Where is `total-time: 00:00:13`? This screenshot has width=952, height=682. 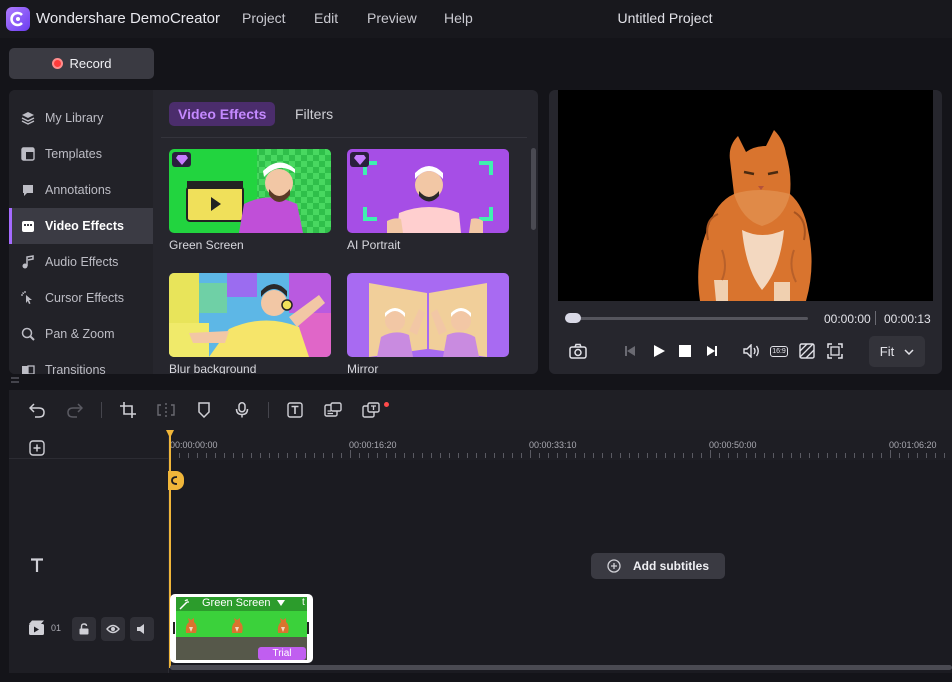 total-time: 00:00:13 is located at coordinates (907, 319).